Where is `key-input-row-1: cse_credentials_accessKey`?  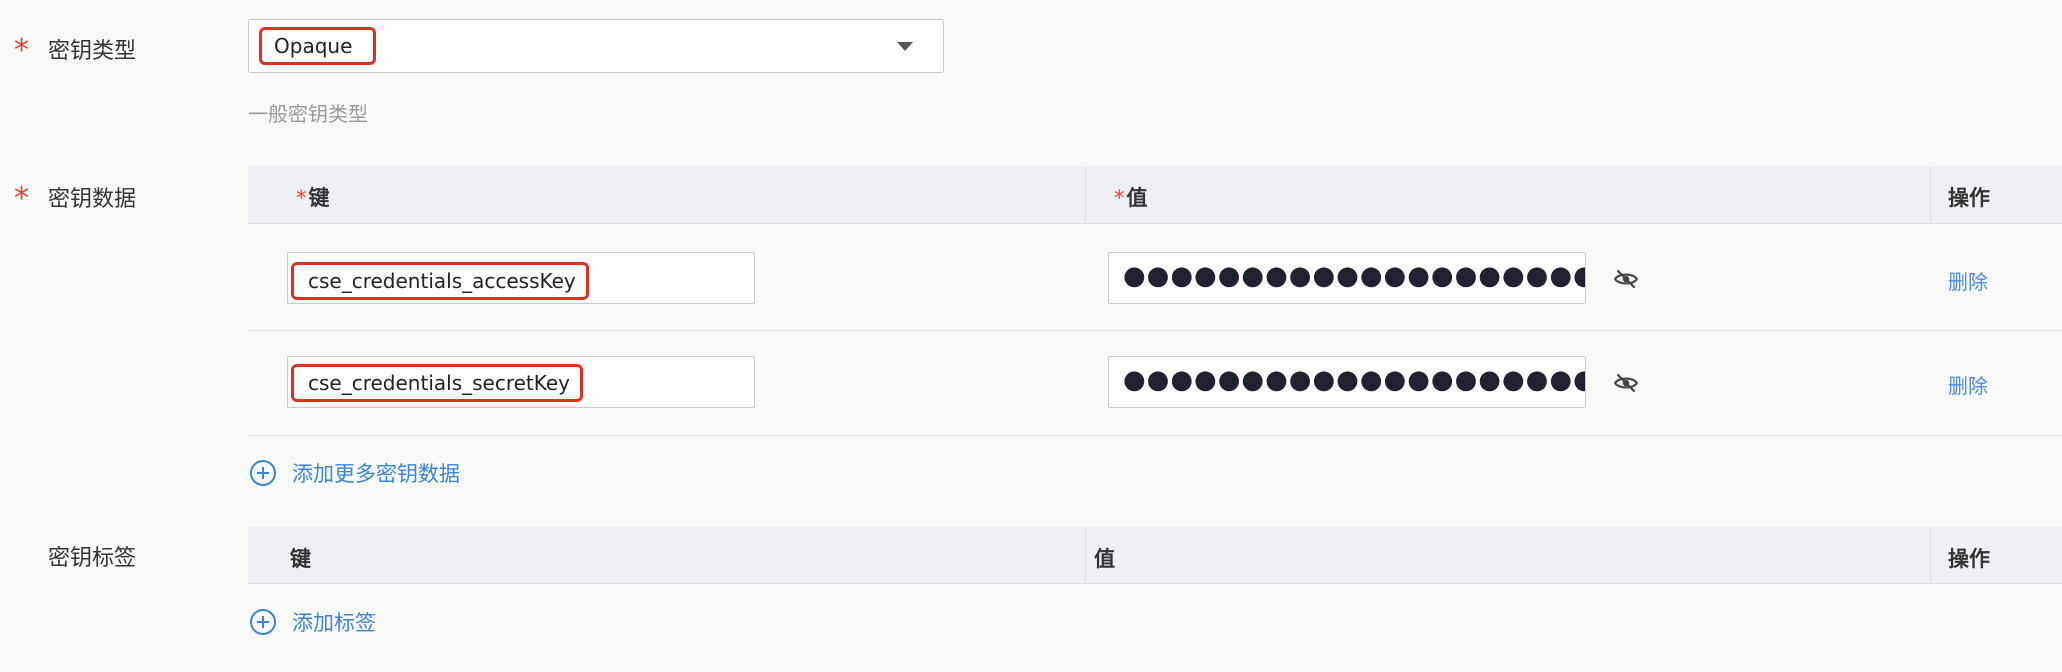 key-input-row-1: cse_credentials_accessKey is located at coordinates (521, 278).